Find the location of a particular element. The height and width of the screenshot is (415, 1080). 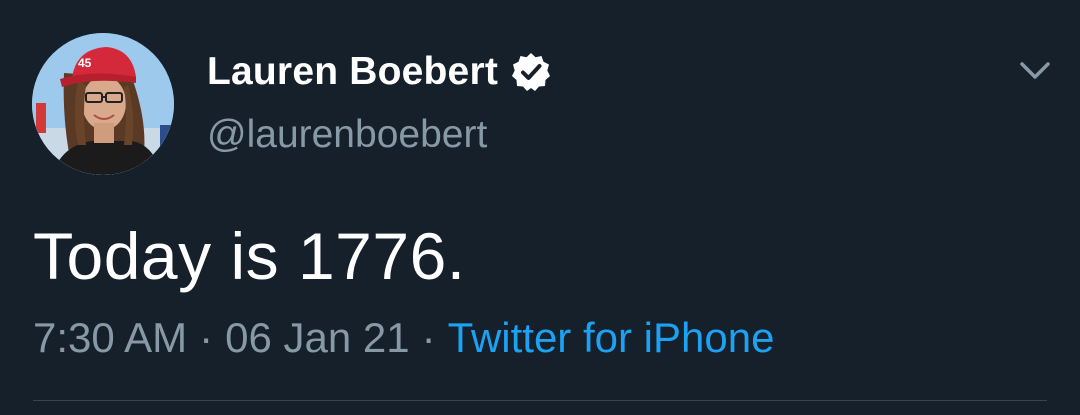

tweet-meta: 7:30 AM · 06 Jan 21 · Twitter for iPhone is located at coordinates (403, 338).